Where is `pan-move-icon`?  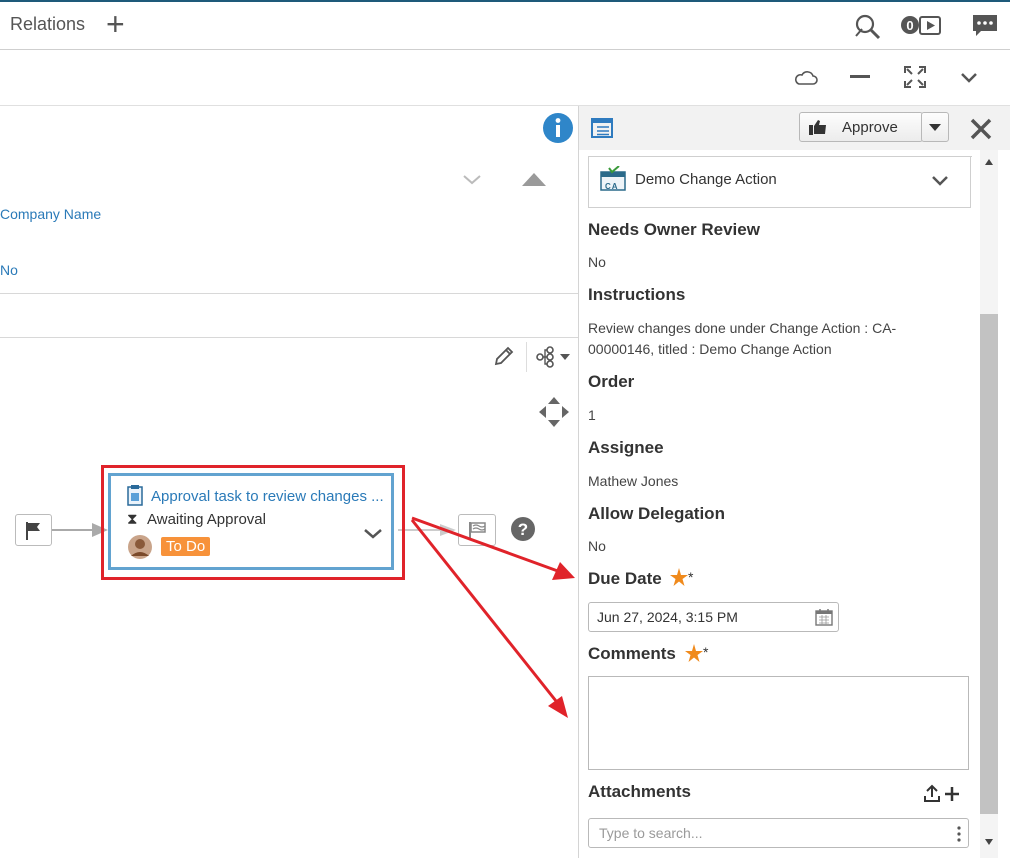 pan-move-icon is located at coordinates (554, 412).